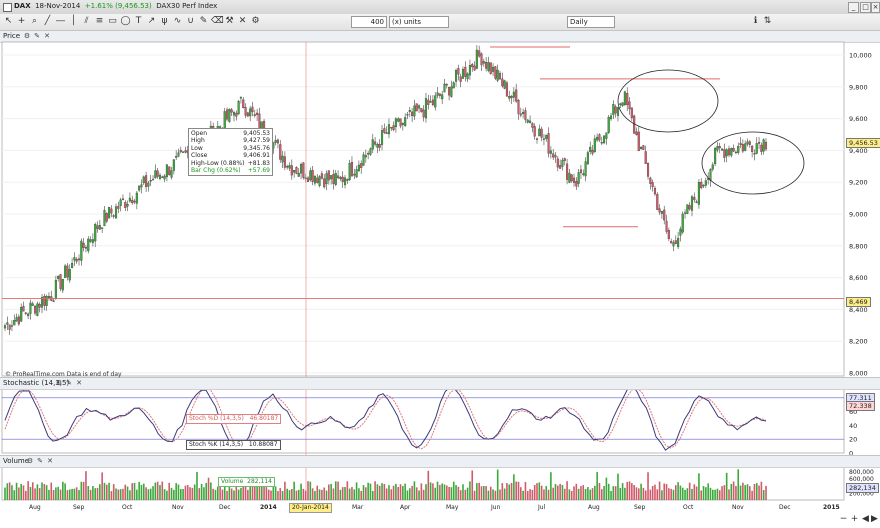 This screenshot has height=528, width=880. I want to click on stoch-close-icon: ✕, so click(79, 383).